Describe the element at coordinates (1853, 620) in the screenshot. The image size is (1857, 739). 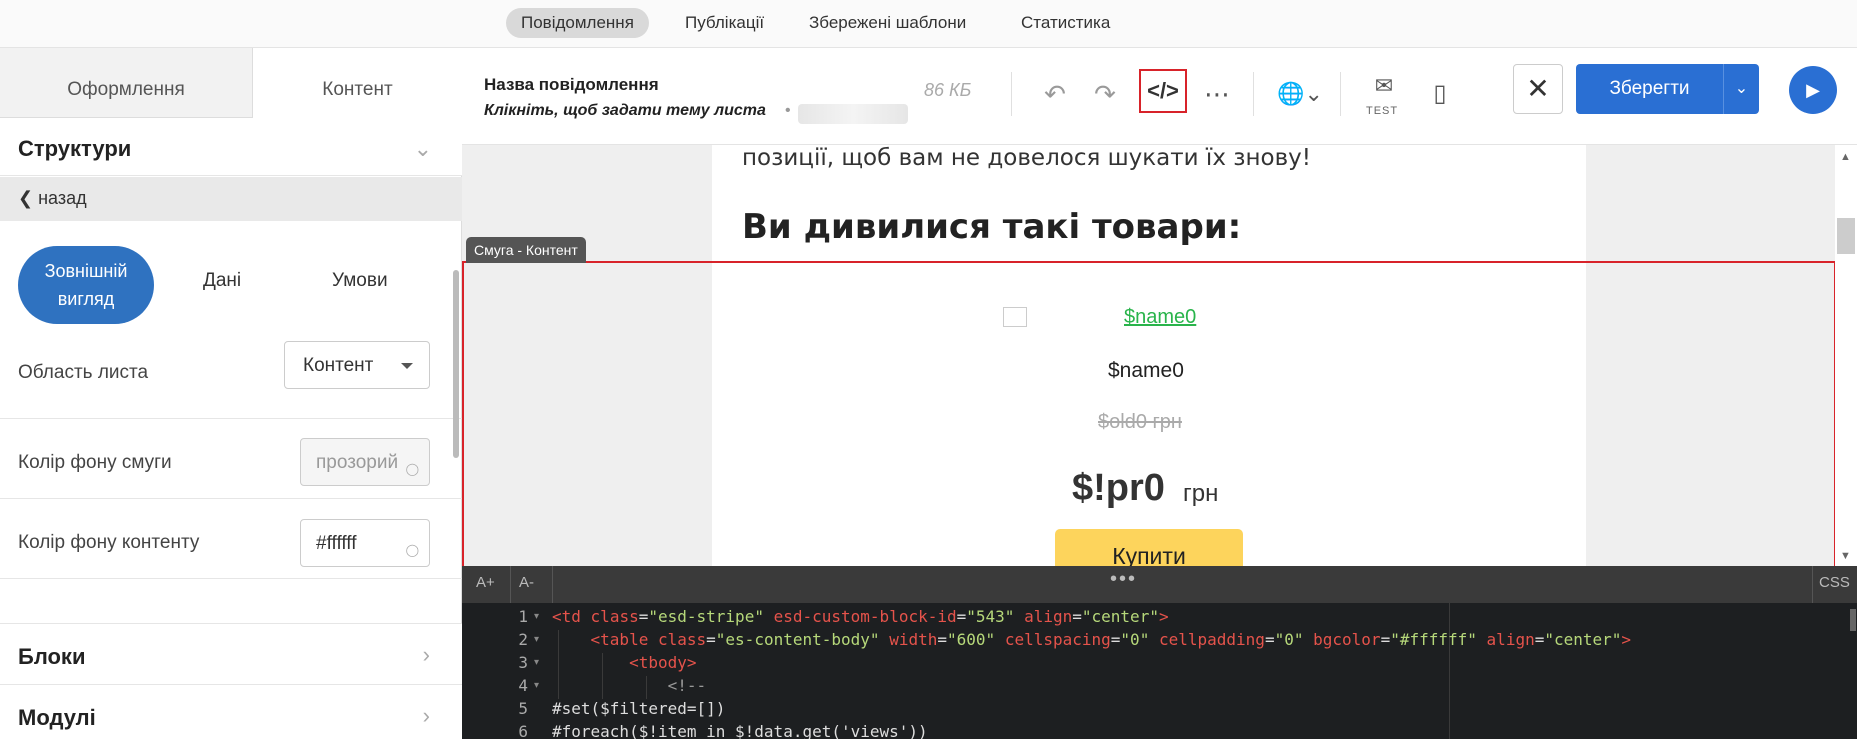
I see `editor-scroll-thumb` at that location.